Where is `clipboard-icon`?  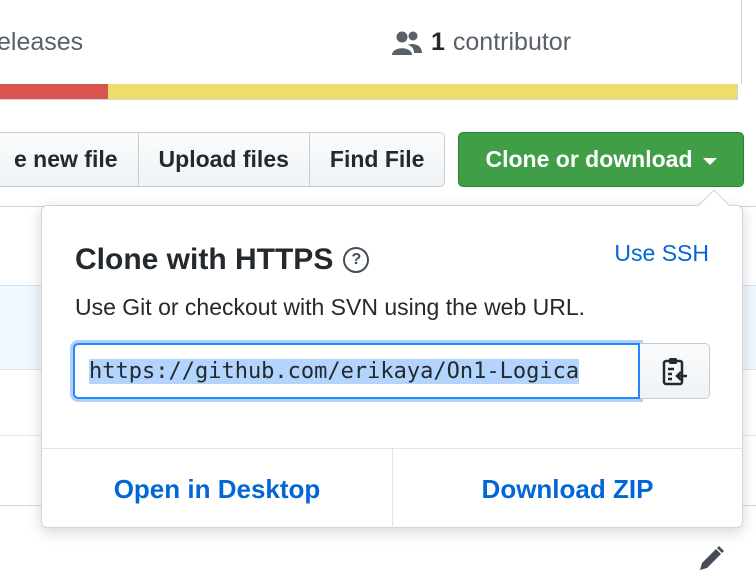
clipboard-icon is located at coordinates (674, 372).